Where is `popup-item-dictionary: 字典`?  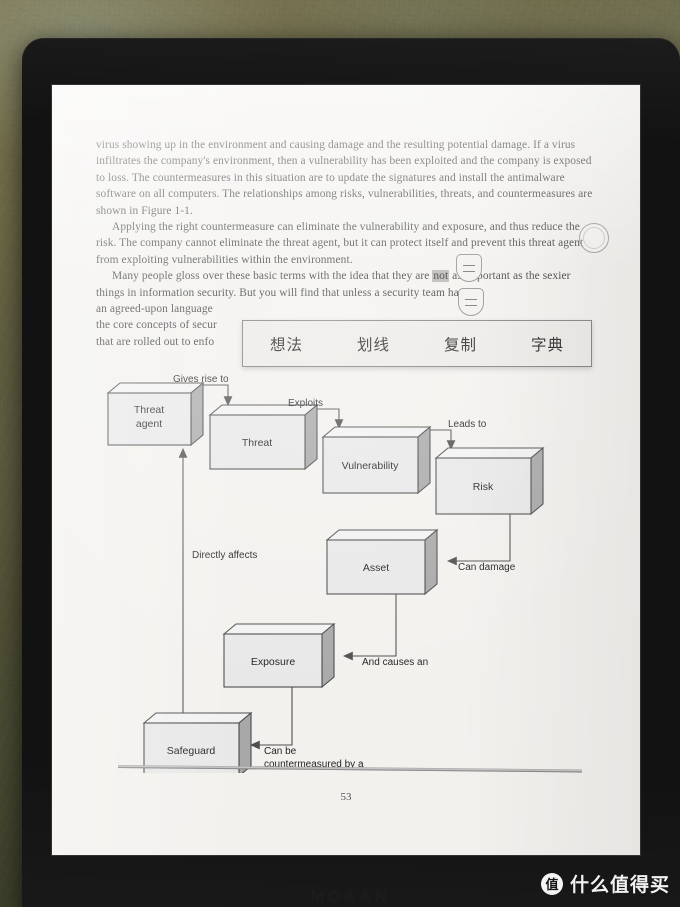 popup-item-dictionary: 字典 is located at coordinates (547, 344).